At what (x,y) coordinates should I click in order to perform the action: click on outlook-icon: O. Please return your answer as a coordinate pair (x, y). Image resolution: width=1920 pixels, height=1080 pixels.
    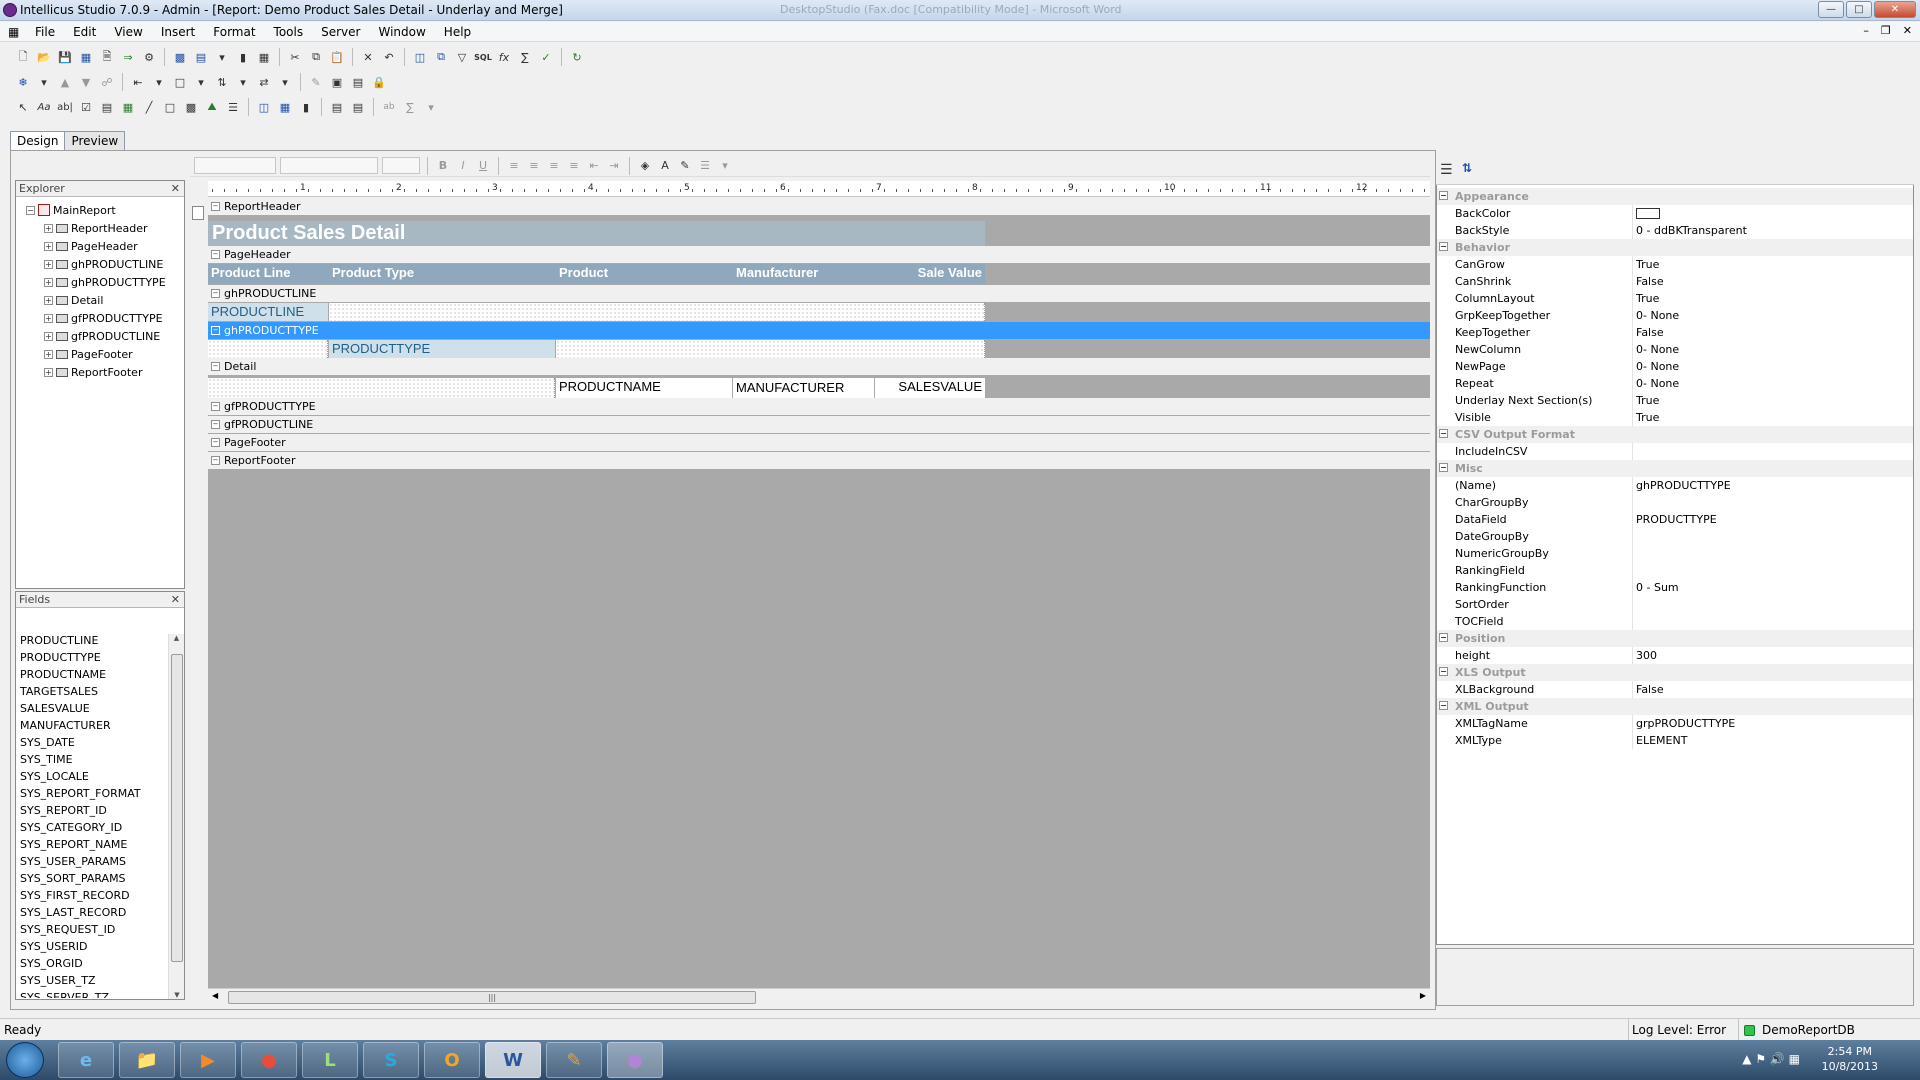
    Looking at the image, I should click on (452, 1060).